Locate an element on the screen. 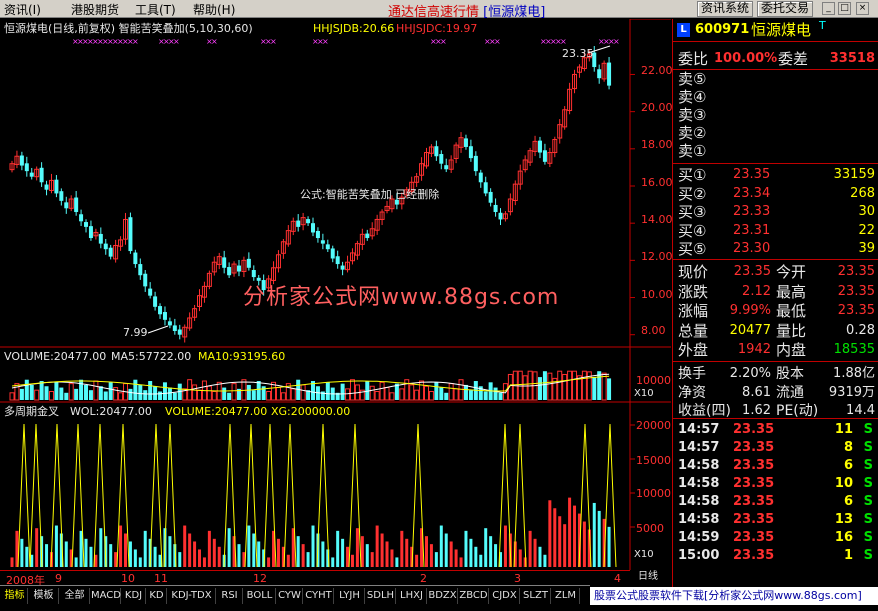  tab-sdlh: SDLH is located at coordinates (381, 596).